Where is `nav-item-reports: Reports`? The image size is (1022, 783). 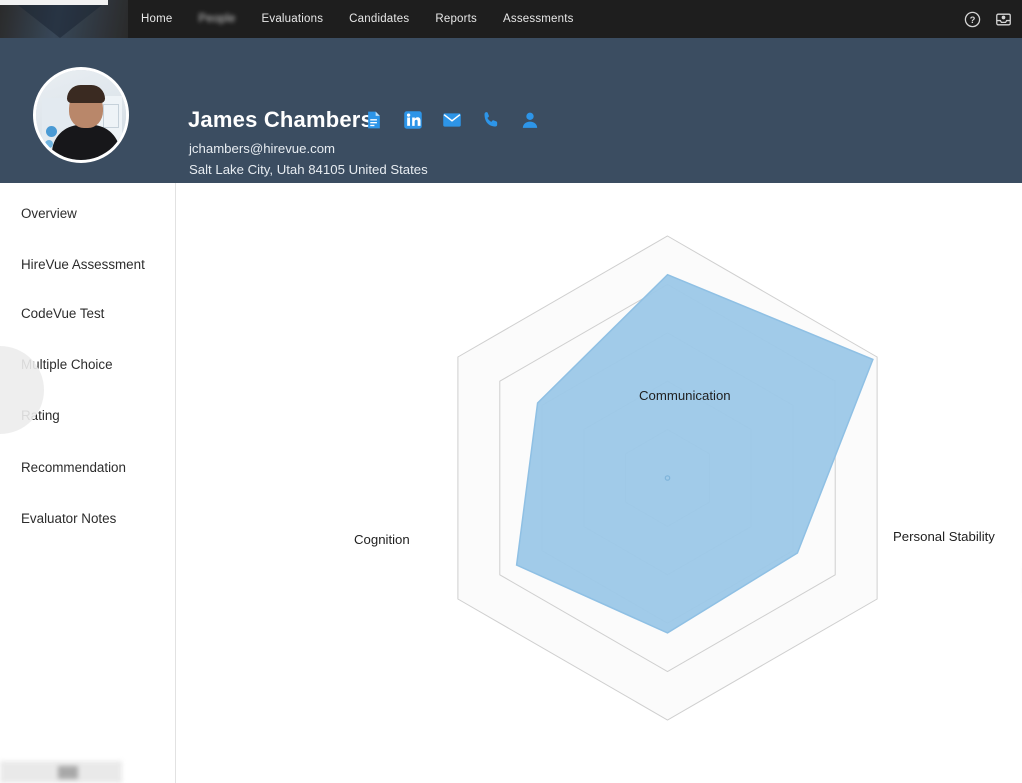 nav-item-reports: Reports is located at coordinates (456, 19).